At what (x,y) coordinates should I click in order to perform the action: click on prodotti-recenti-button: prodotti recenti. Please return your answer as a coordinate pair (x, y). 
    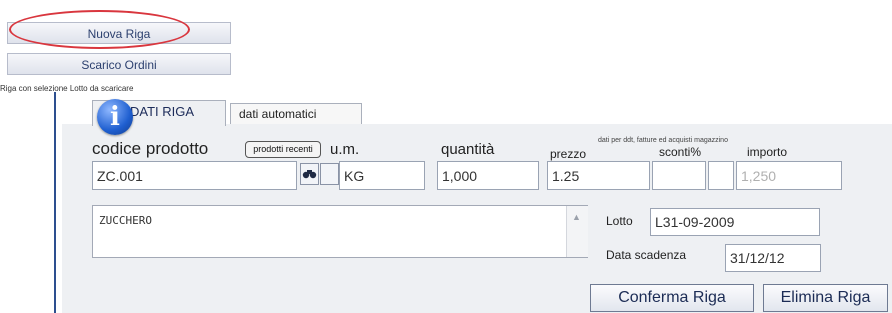
    Looking at the image, I should click on (283, 149).